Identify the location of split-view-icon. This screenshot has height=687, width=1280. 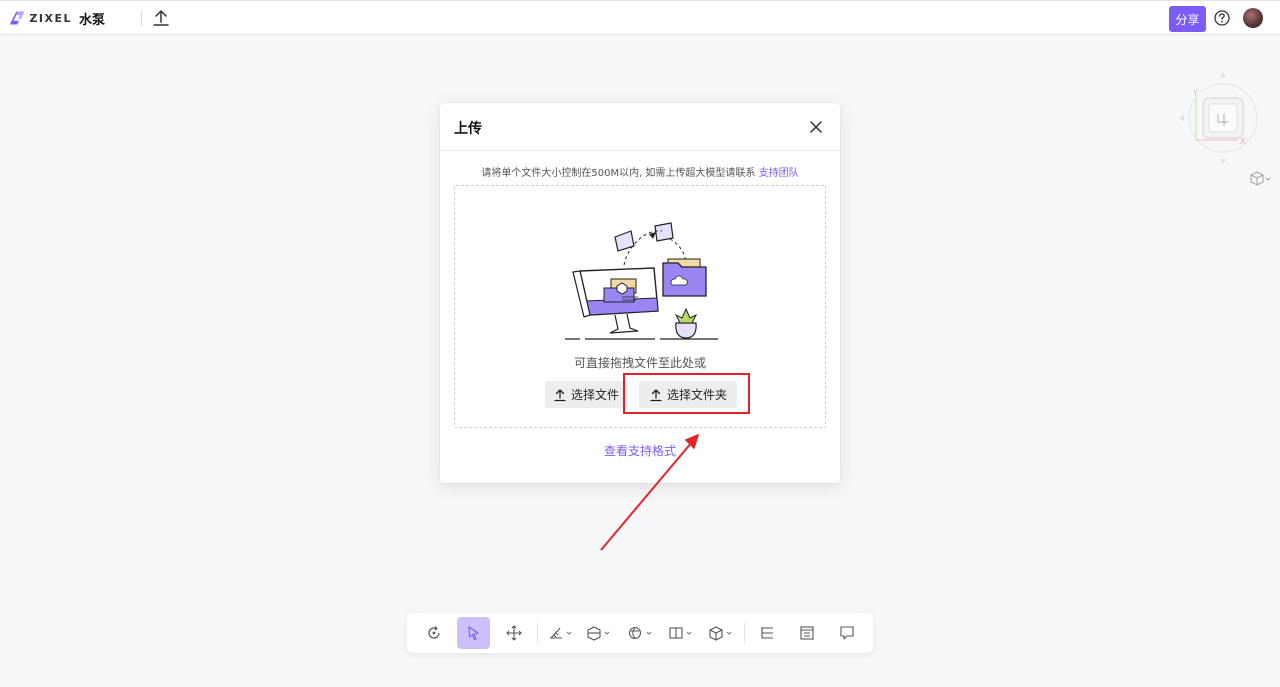
(680, 633).